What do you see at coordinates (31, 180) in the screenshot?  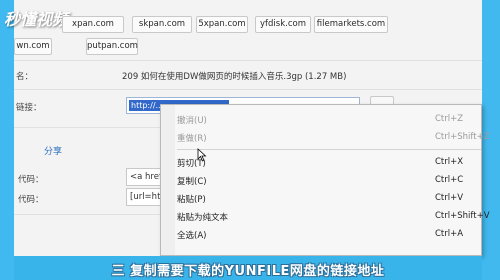 I see `html-code-label: 代码：` at bounding box center [31, 180].